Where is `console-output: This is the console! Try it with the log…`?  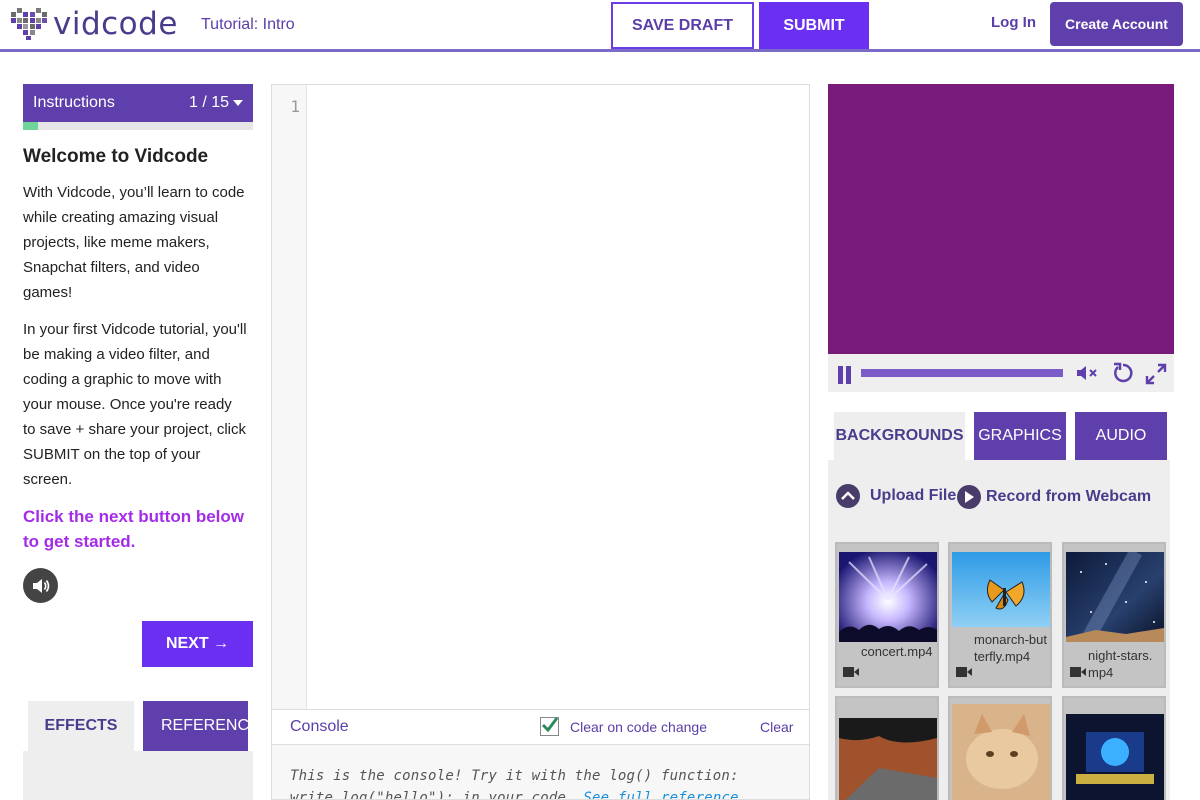
console-output: This is the console! Try it with the log… is located at coordinates (540, 772).